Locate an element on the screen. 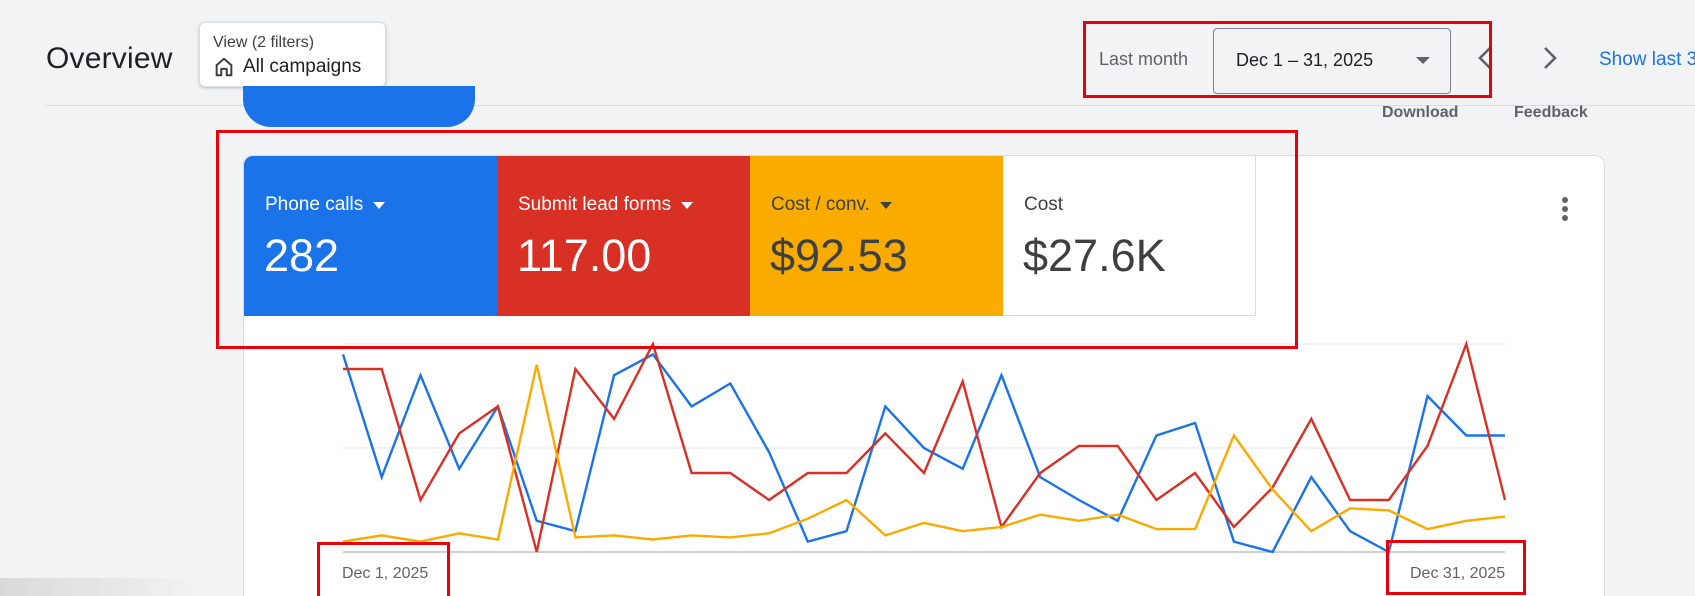  metric-submit-lead-forms-value: 117.00 is located at coordinates (584, 255).